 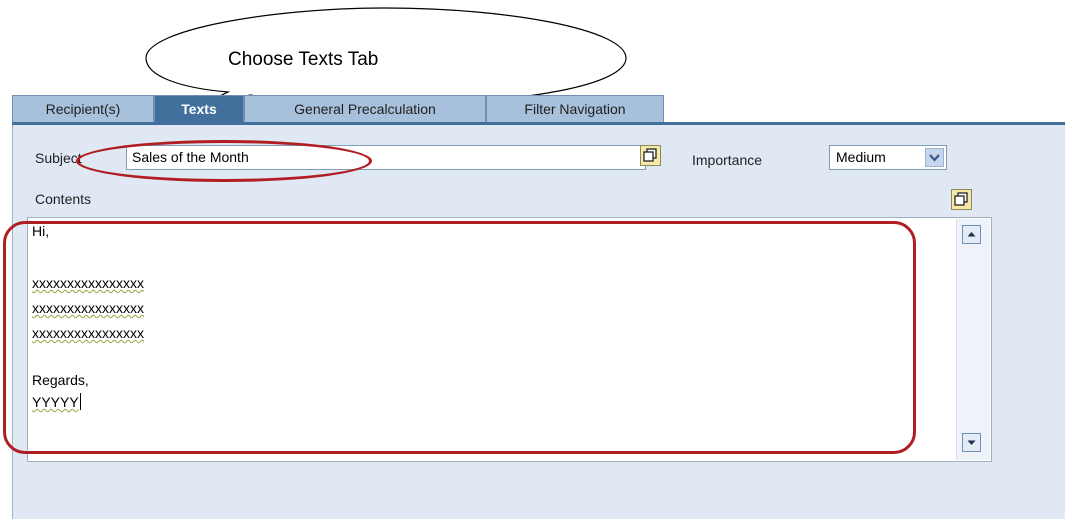 I want to click on scroll-up-arrow-icon, so click(x=971, y=234).